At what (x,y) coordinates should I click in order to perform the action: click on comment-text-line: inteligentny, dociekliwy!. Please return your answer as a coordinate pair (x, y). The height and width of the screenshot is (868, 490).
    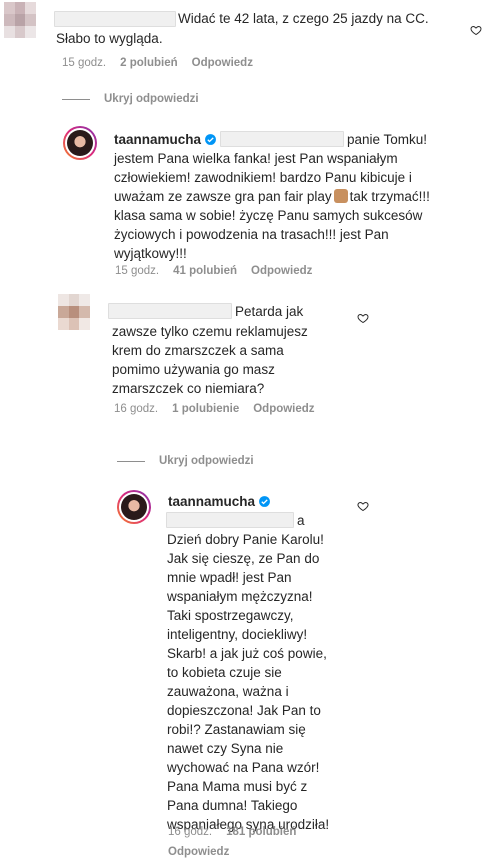
    Looking at the image, I should click on (237, 634).